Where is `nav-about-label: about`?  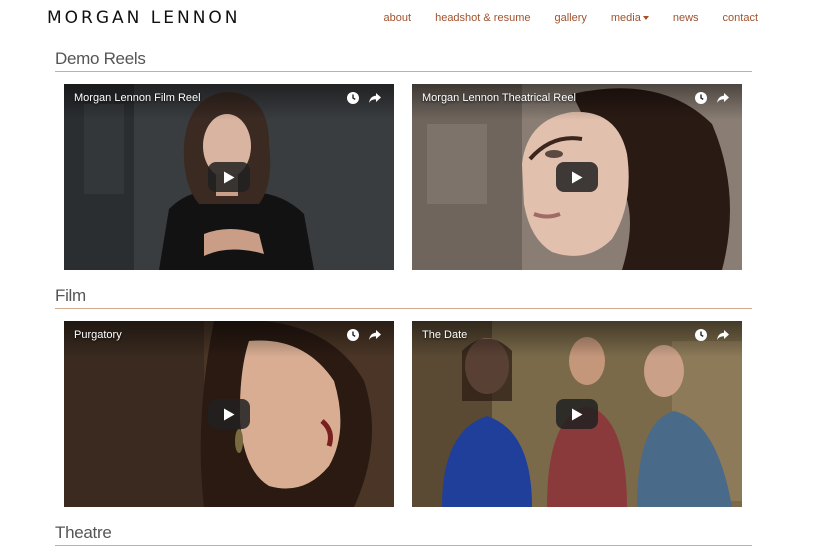
nav-about-label: about is located at coordinates (397, 18).